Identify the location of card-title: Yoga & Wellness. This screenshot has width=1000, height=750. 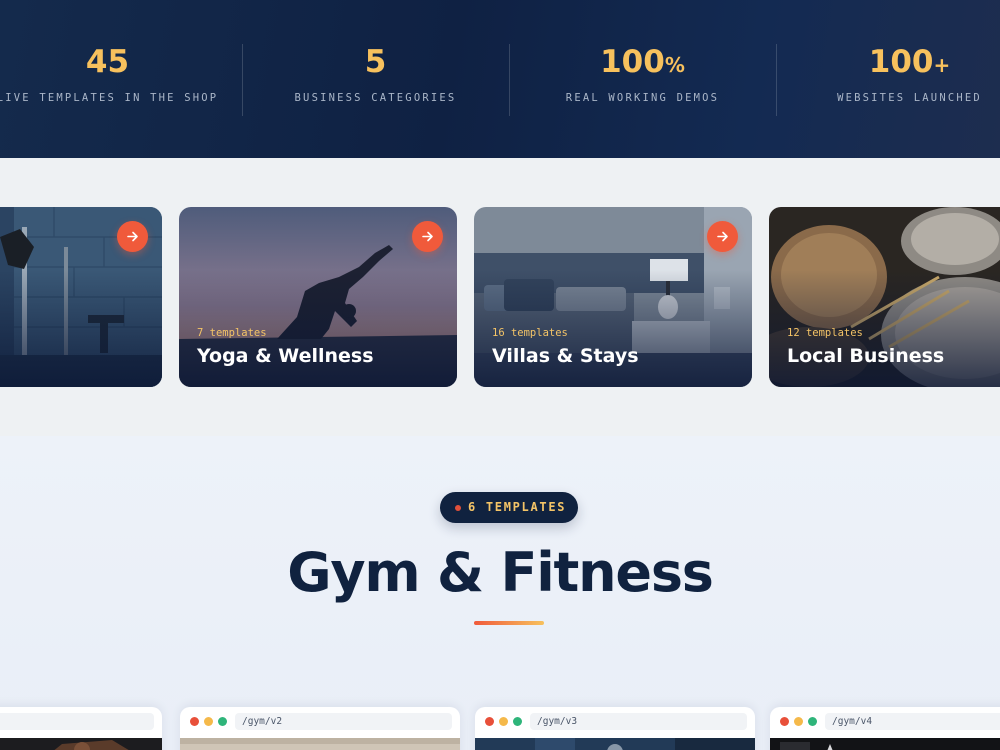
(285, 356).